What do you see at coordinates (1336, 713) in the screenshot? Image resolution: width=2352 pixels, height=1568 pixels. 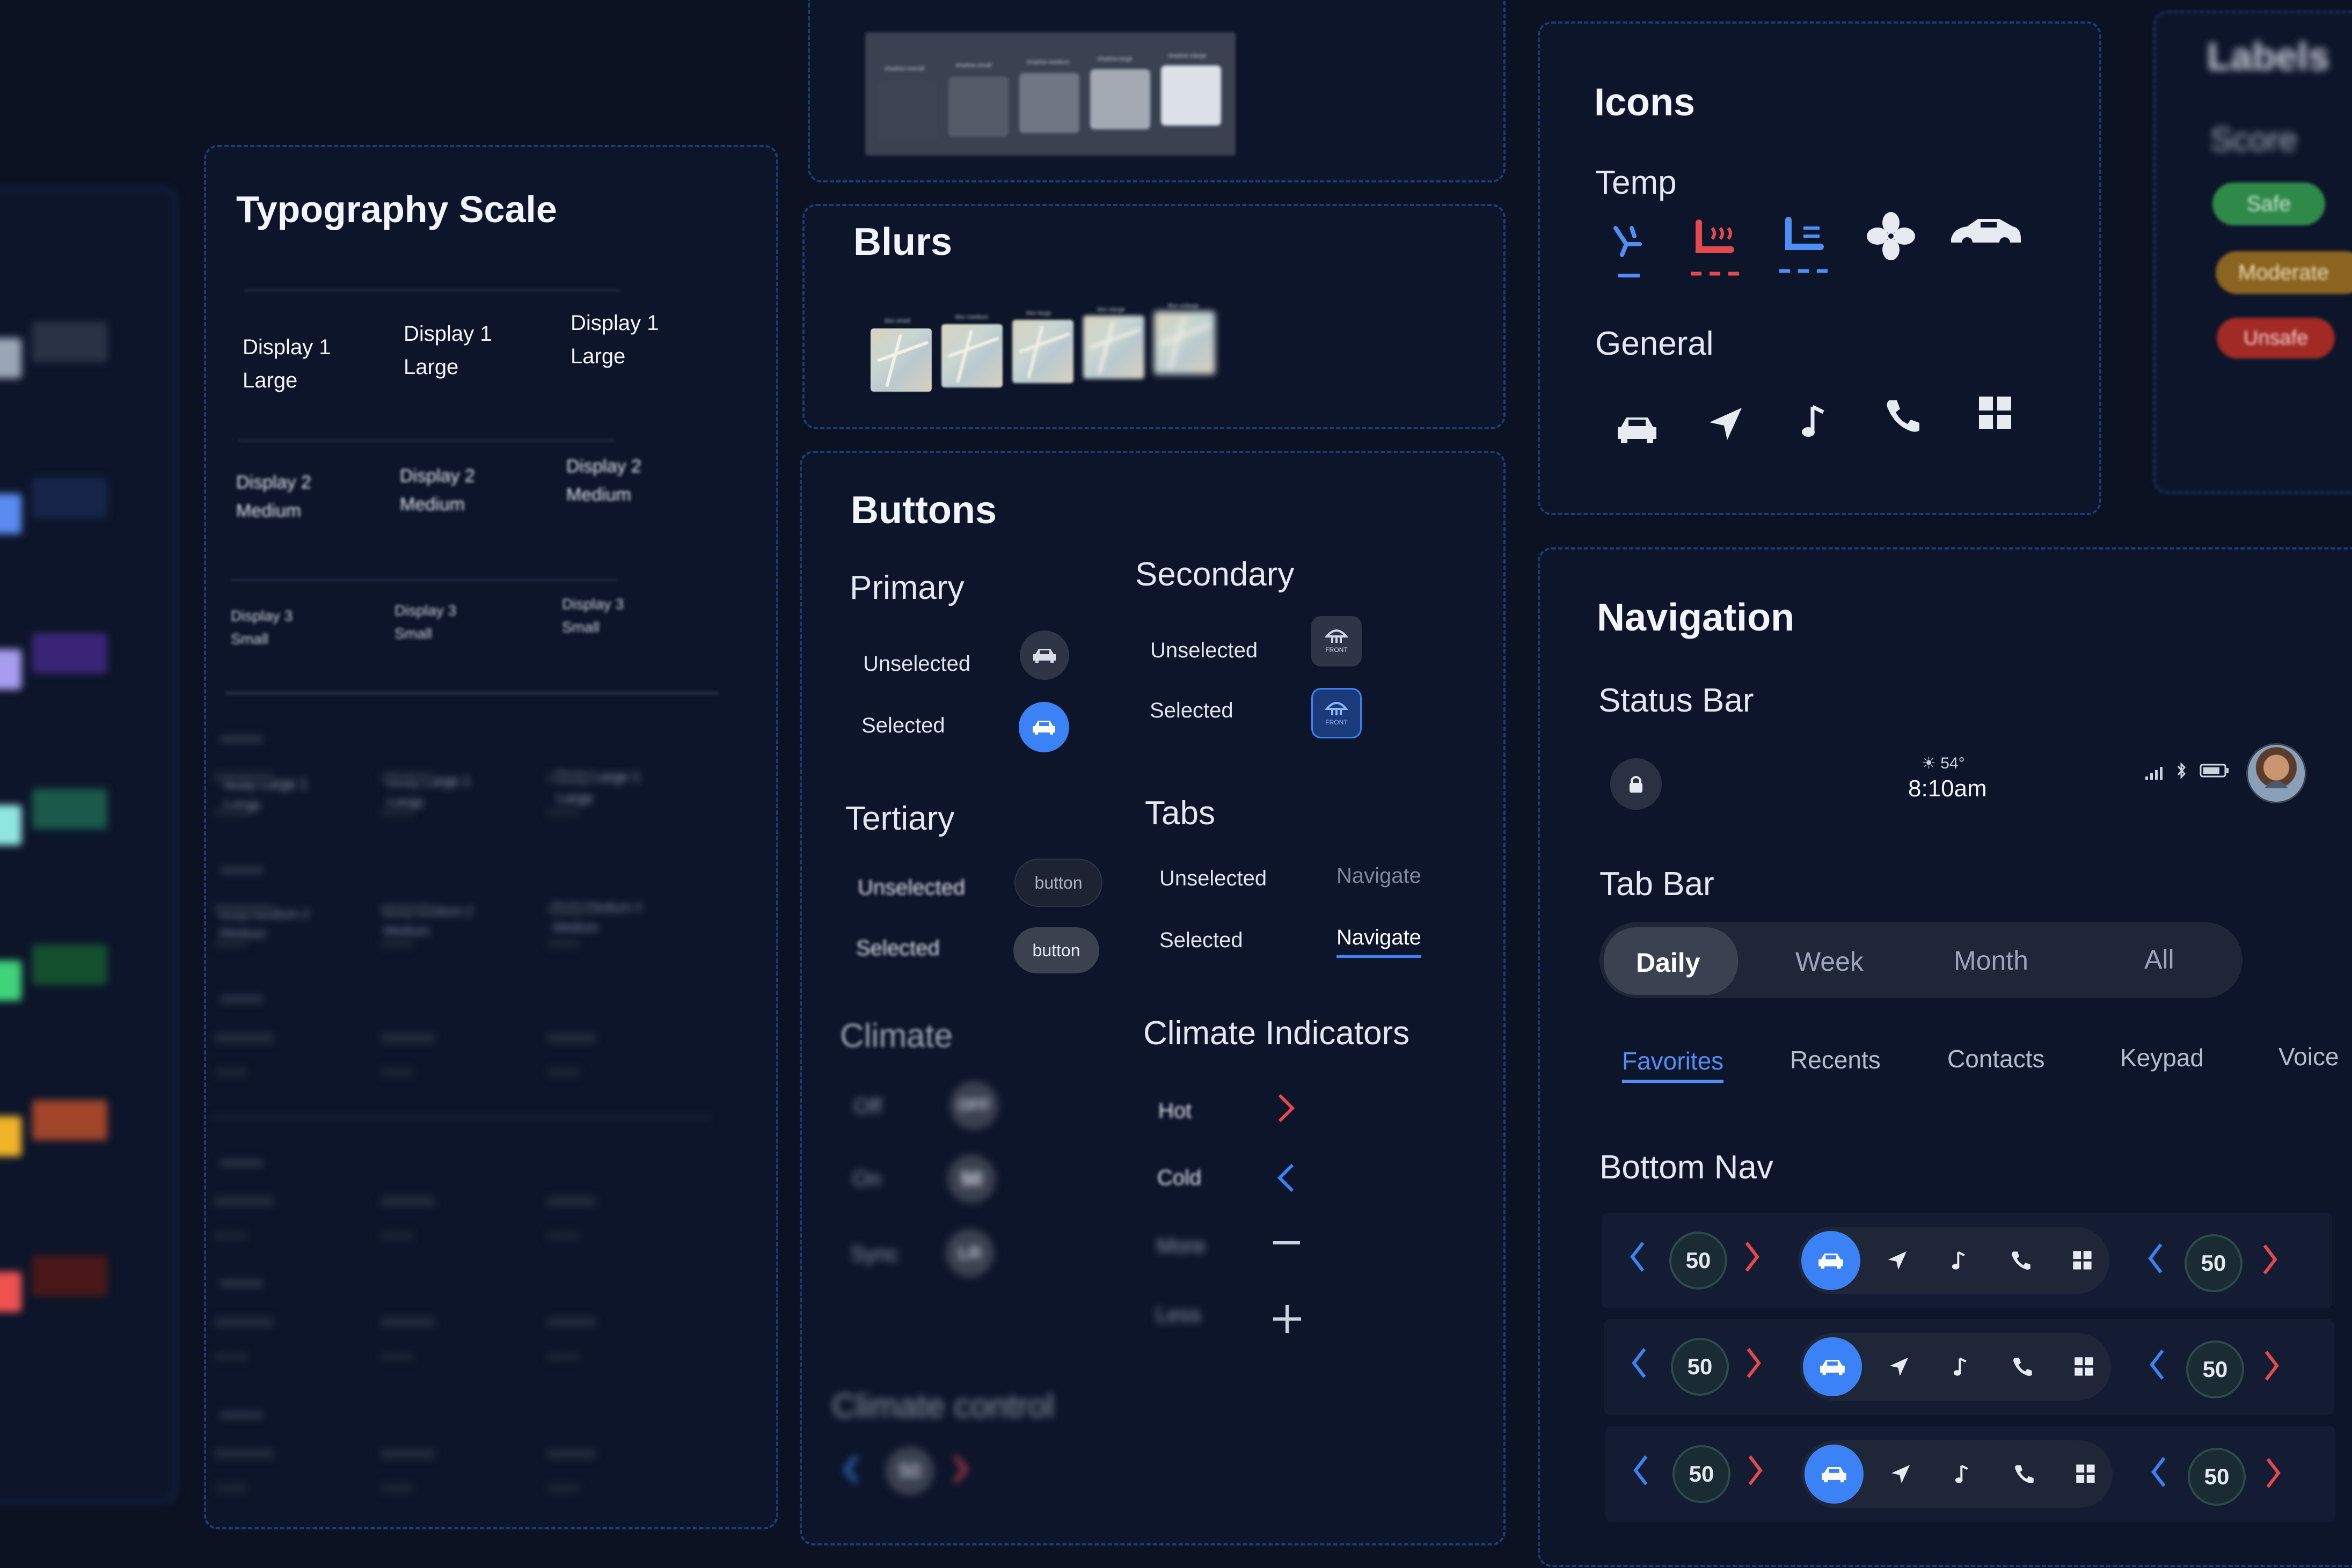 I see `secondary-selected-button: FRONT` at bounding box center [1336, 713].